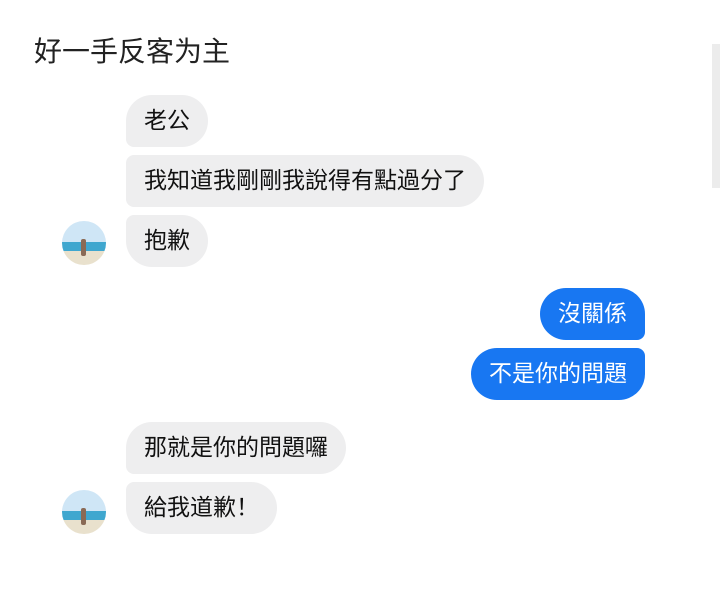  I want to click on outgoing-message: 沒關係, so click(592, 314).